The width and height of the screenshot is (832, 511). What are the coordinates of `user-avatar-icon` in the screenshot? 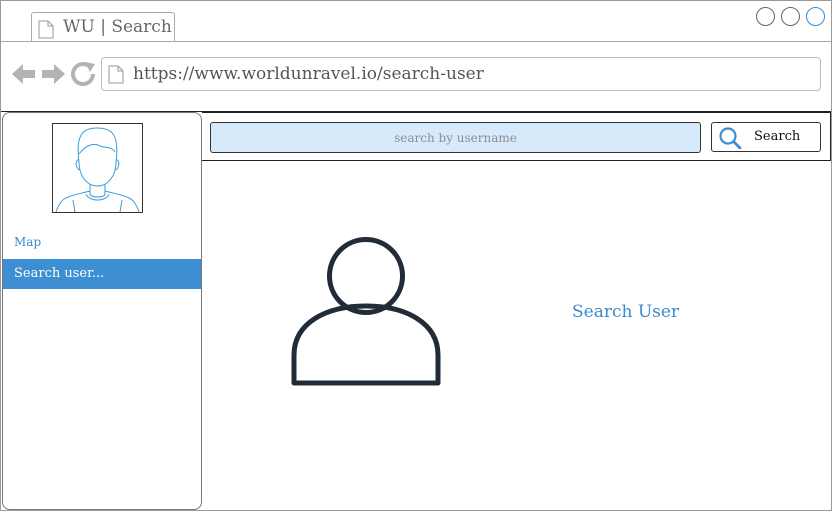 It's located at (97, 169).